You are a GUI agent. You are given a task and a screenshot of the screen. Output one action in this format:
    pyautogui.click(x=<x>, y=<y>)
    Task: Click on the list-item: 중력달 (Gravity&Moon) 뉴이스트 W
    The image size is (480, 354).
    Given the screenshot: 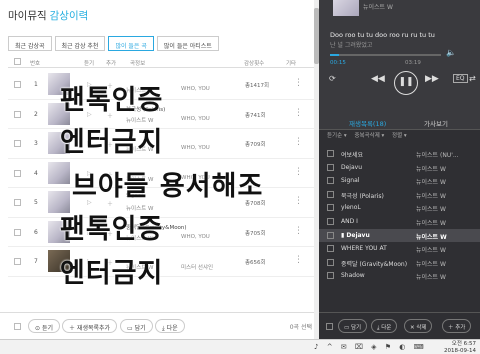 What is the action you would take?
    pyautogui.click(x=399, y=263)
    